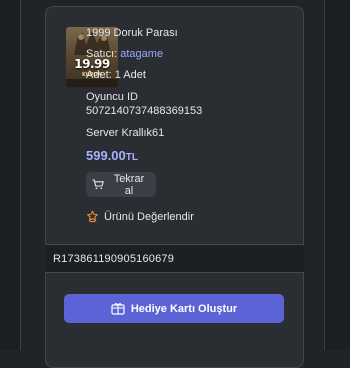 Image resolution: width=350 pixels, height=368 pixels. Describe the element at coordinates (141, 54) in the screenshot. I see `seller-link: atagame` at that location.